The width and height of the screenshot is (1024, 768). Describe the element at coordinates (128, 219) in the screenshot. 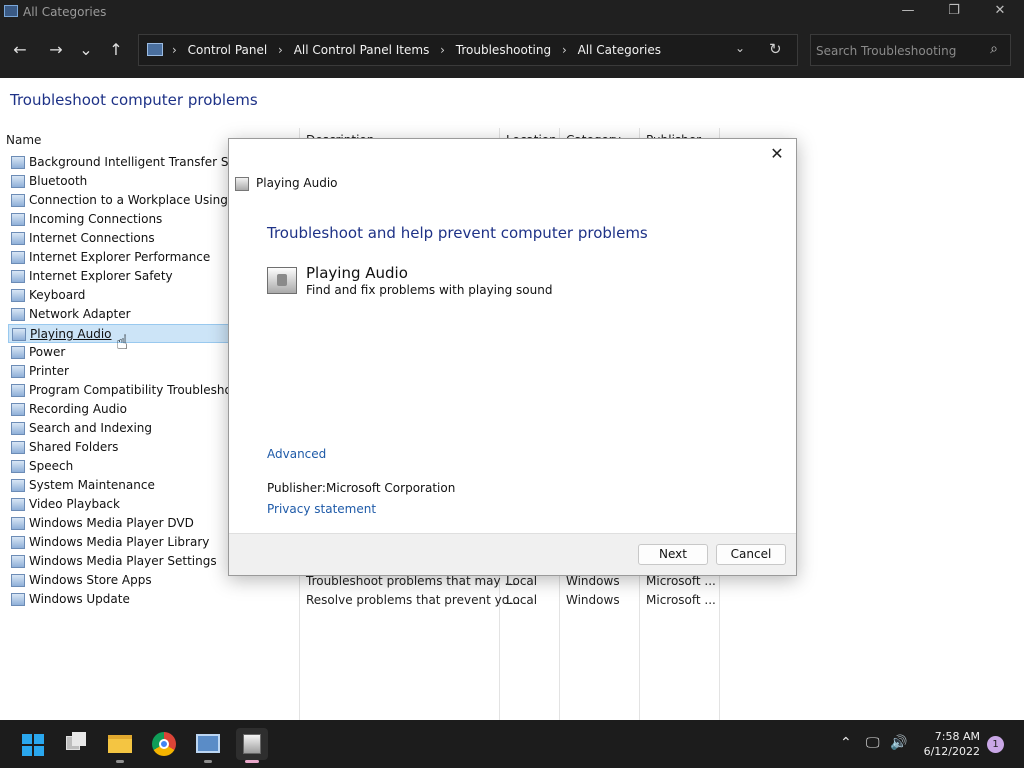

I see `list-item: Incoming Connections` at that location.